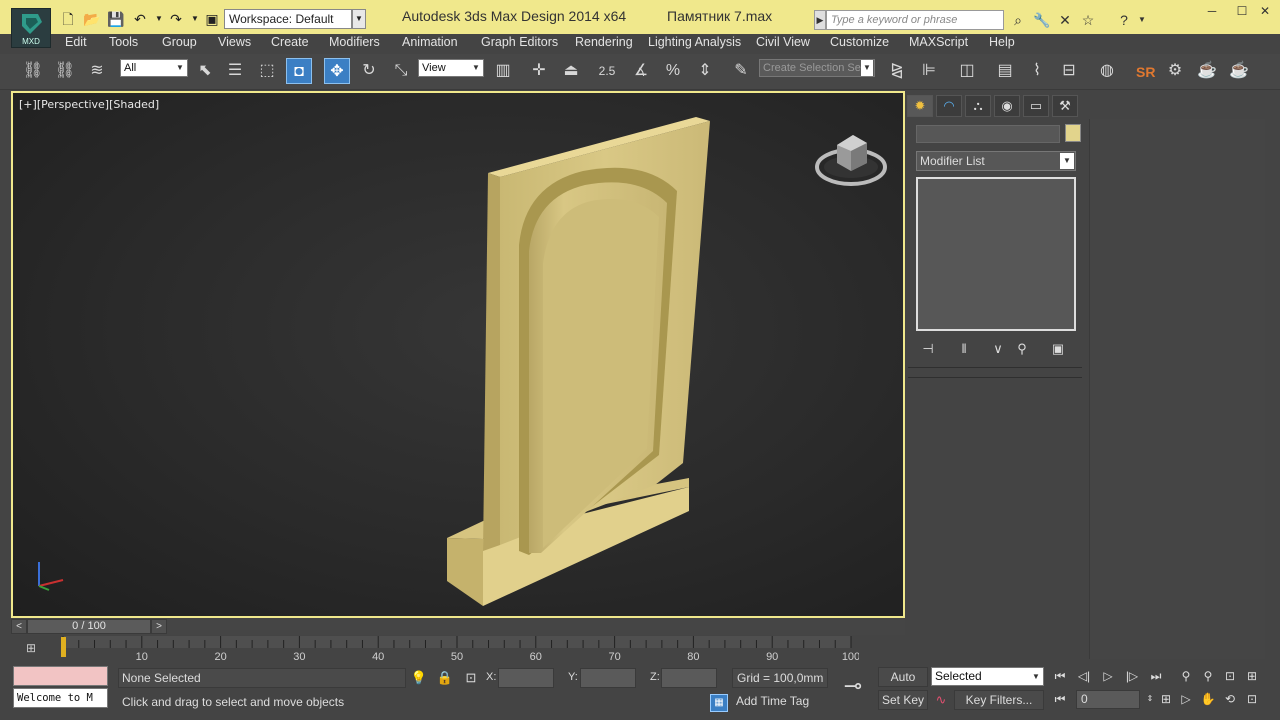 The image size is (1280, 720). I want to click on help-icon: ?, so click(1124, 20).